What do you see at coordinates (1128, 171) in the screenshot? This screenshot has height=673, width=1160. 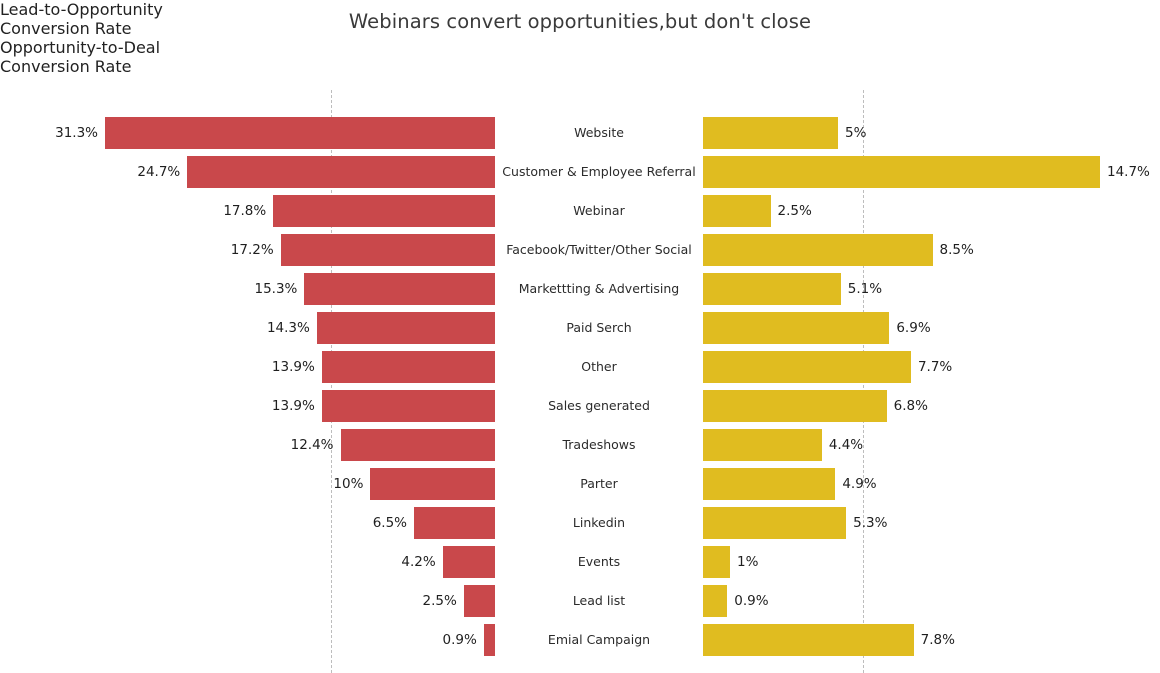 I see `right-bar-value-label: 14.7%` at bounding box center [1128, 171].